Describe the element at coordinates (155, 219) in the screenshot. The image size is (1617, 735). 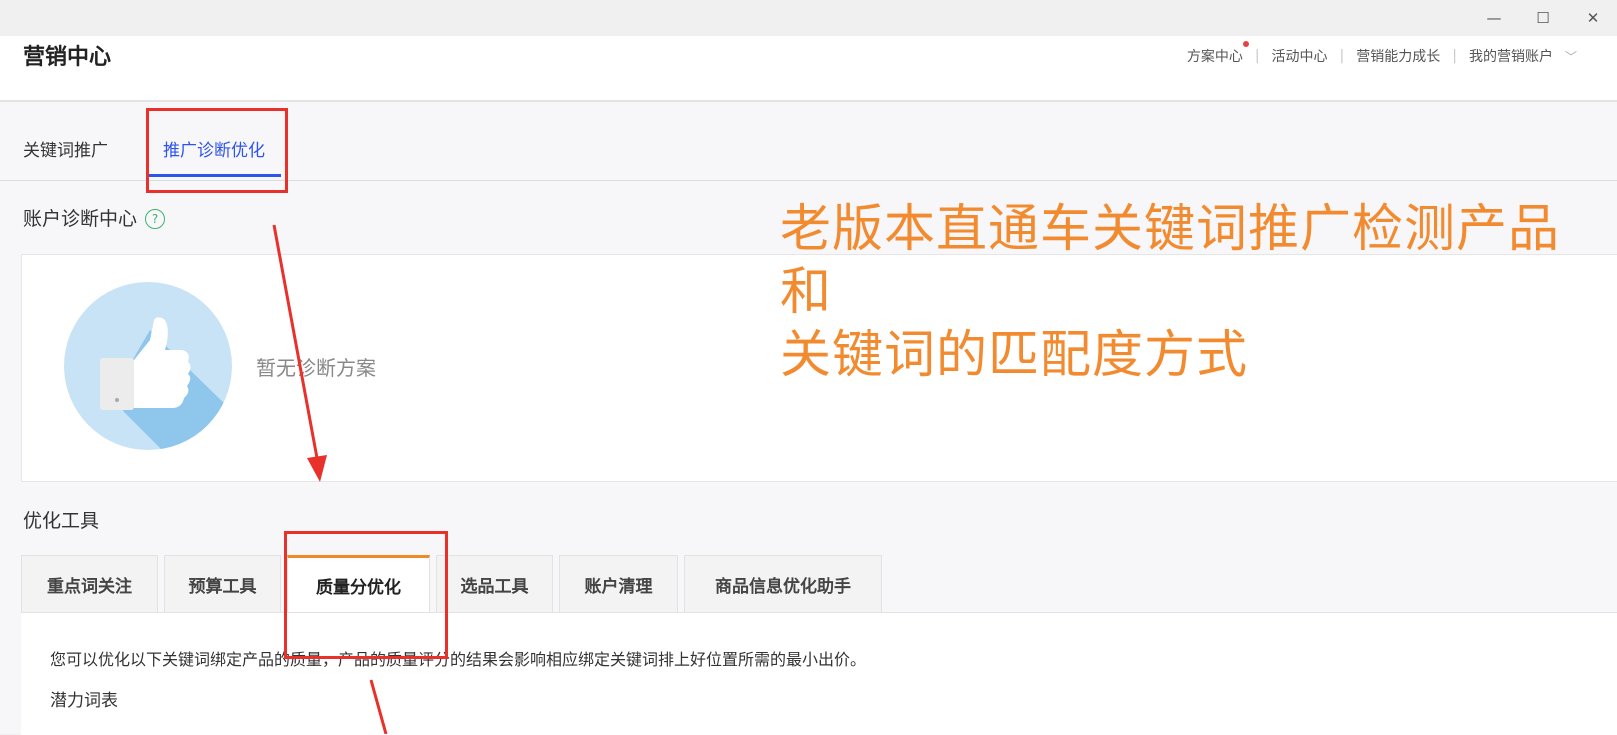
I see `help-icon: ?` at that location.